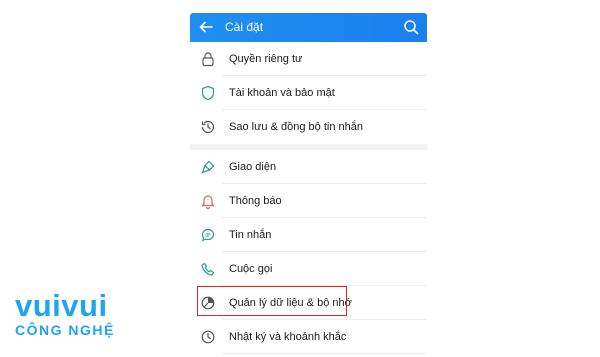 This screenshot has height=357, width=600. Describe the element at coordinates (272, 301) in the screenshot. I see `highlight-box` at that location.